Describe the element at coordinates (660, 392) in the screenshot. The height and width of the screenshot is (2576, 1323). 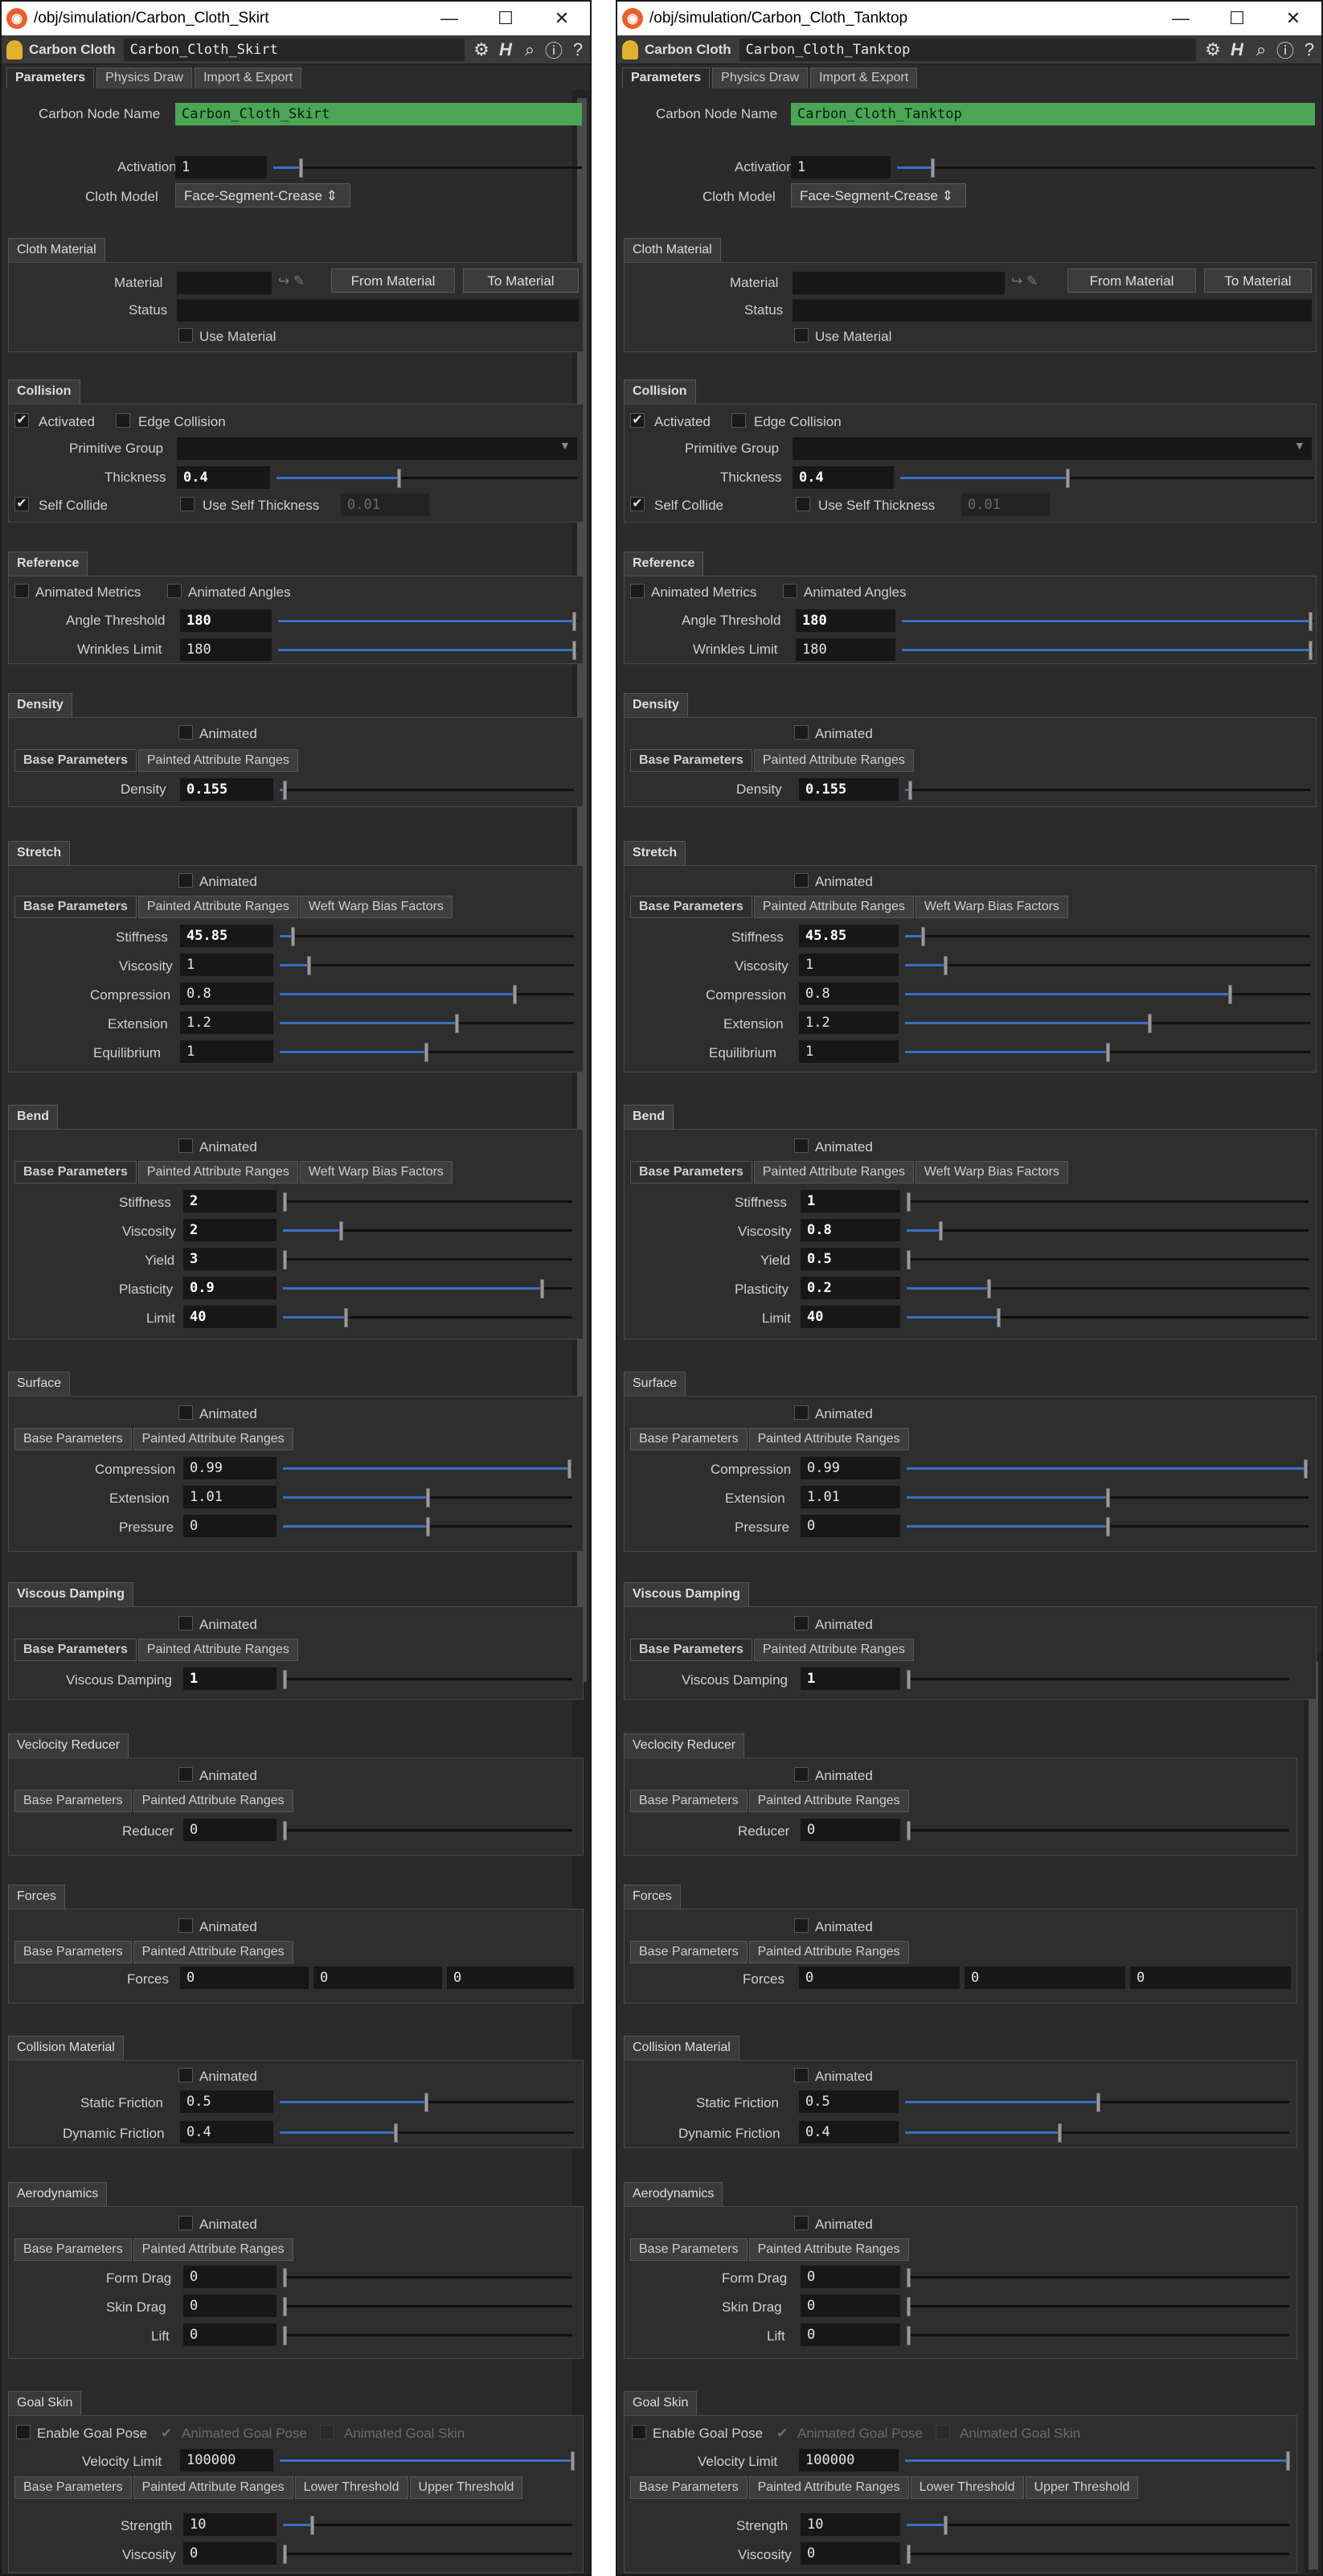
I see `section-collision: Collision` at that location.